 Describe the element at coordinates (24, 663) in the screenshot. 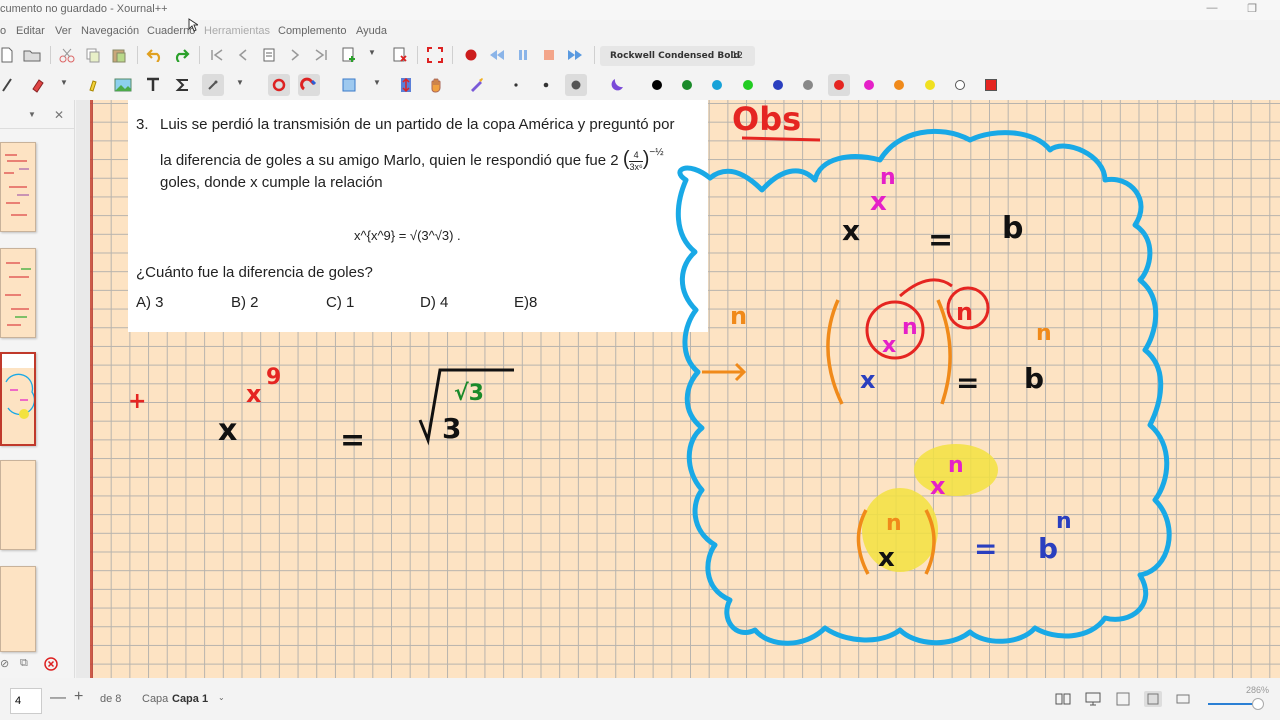

I see `duplicate-page-icon: ⧉` at that location.